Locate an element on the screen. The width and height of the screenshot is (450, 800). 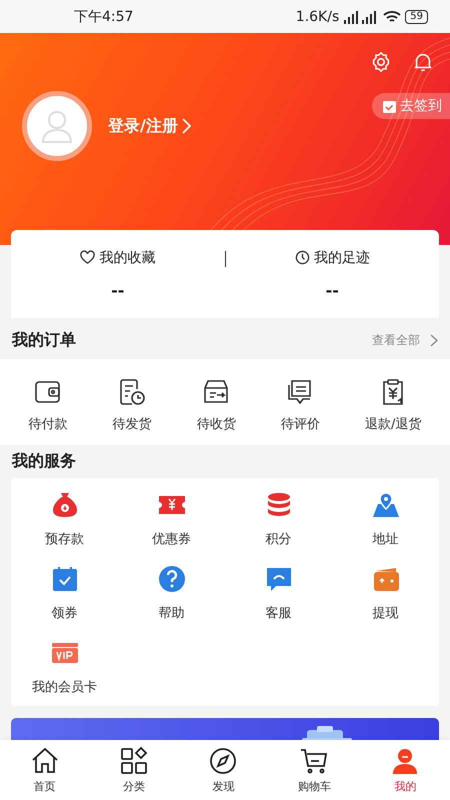
service-item: 帮助 is located at coordinates (171, 593).